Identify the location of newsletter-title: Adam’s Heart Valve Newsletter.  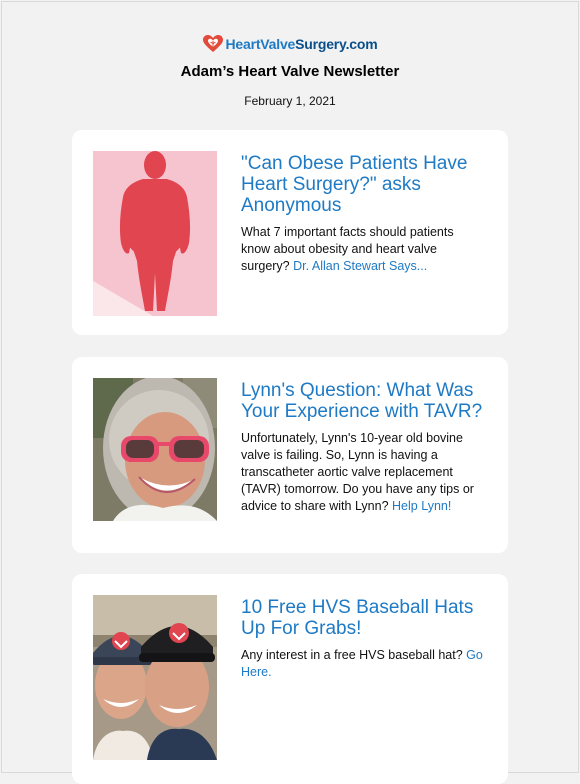
(290, 71).